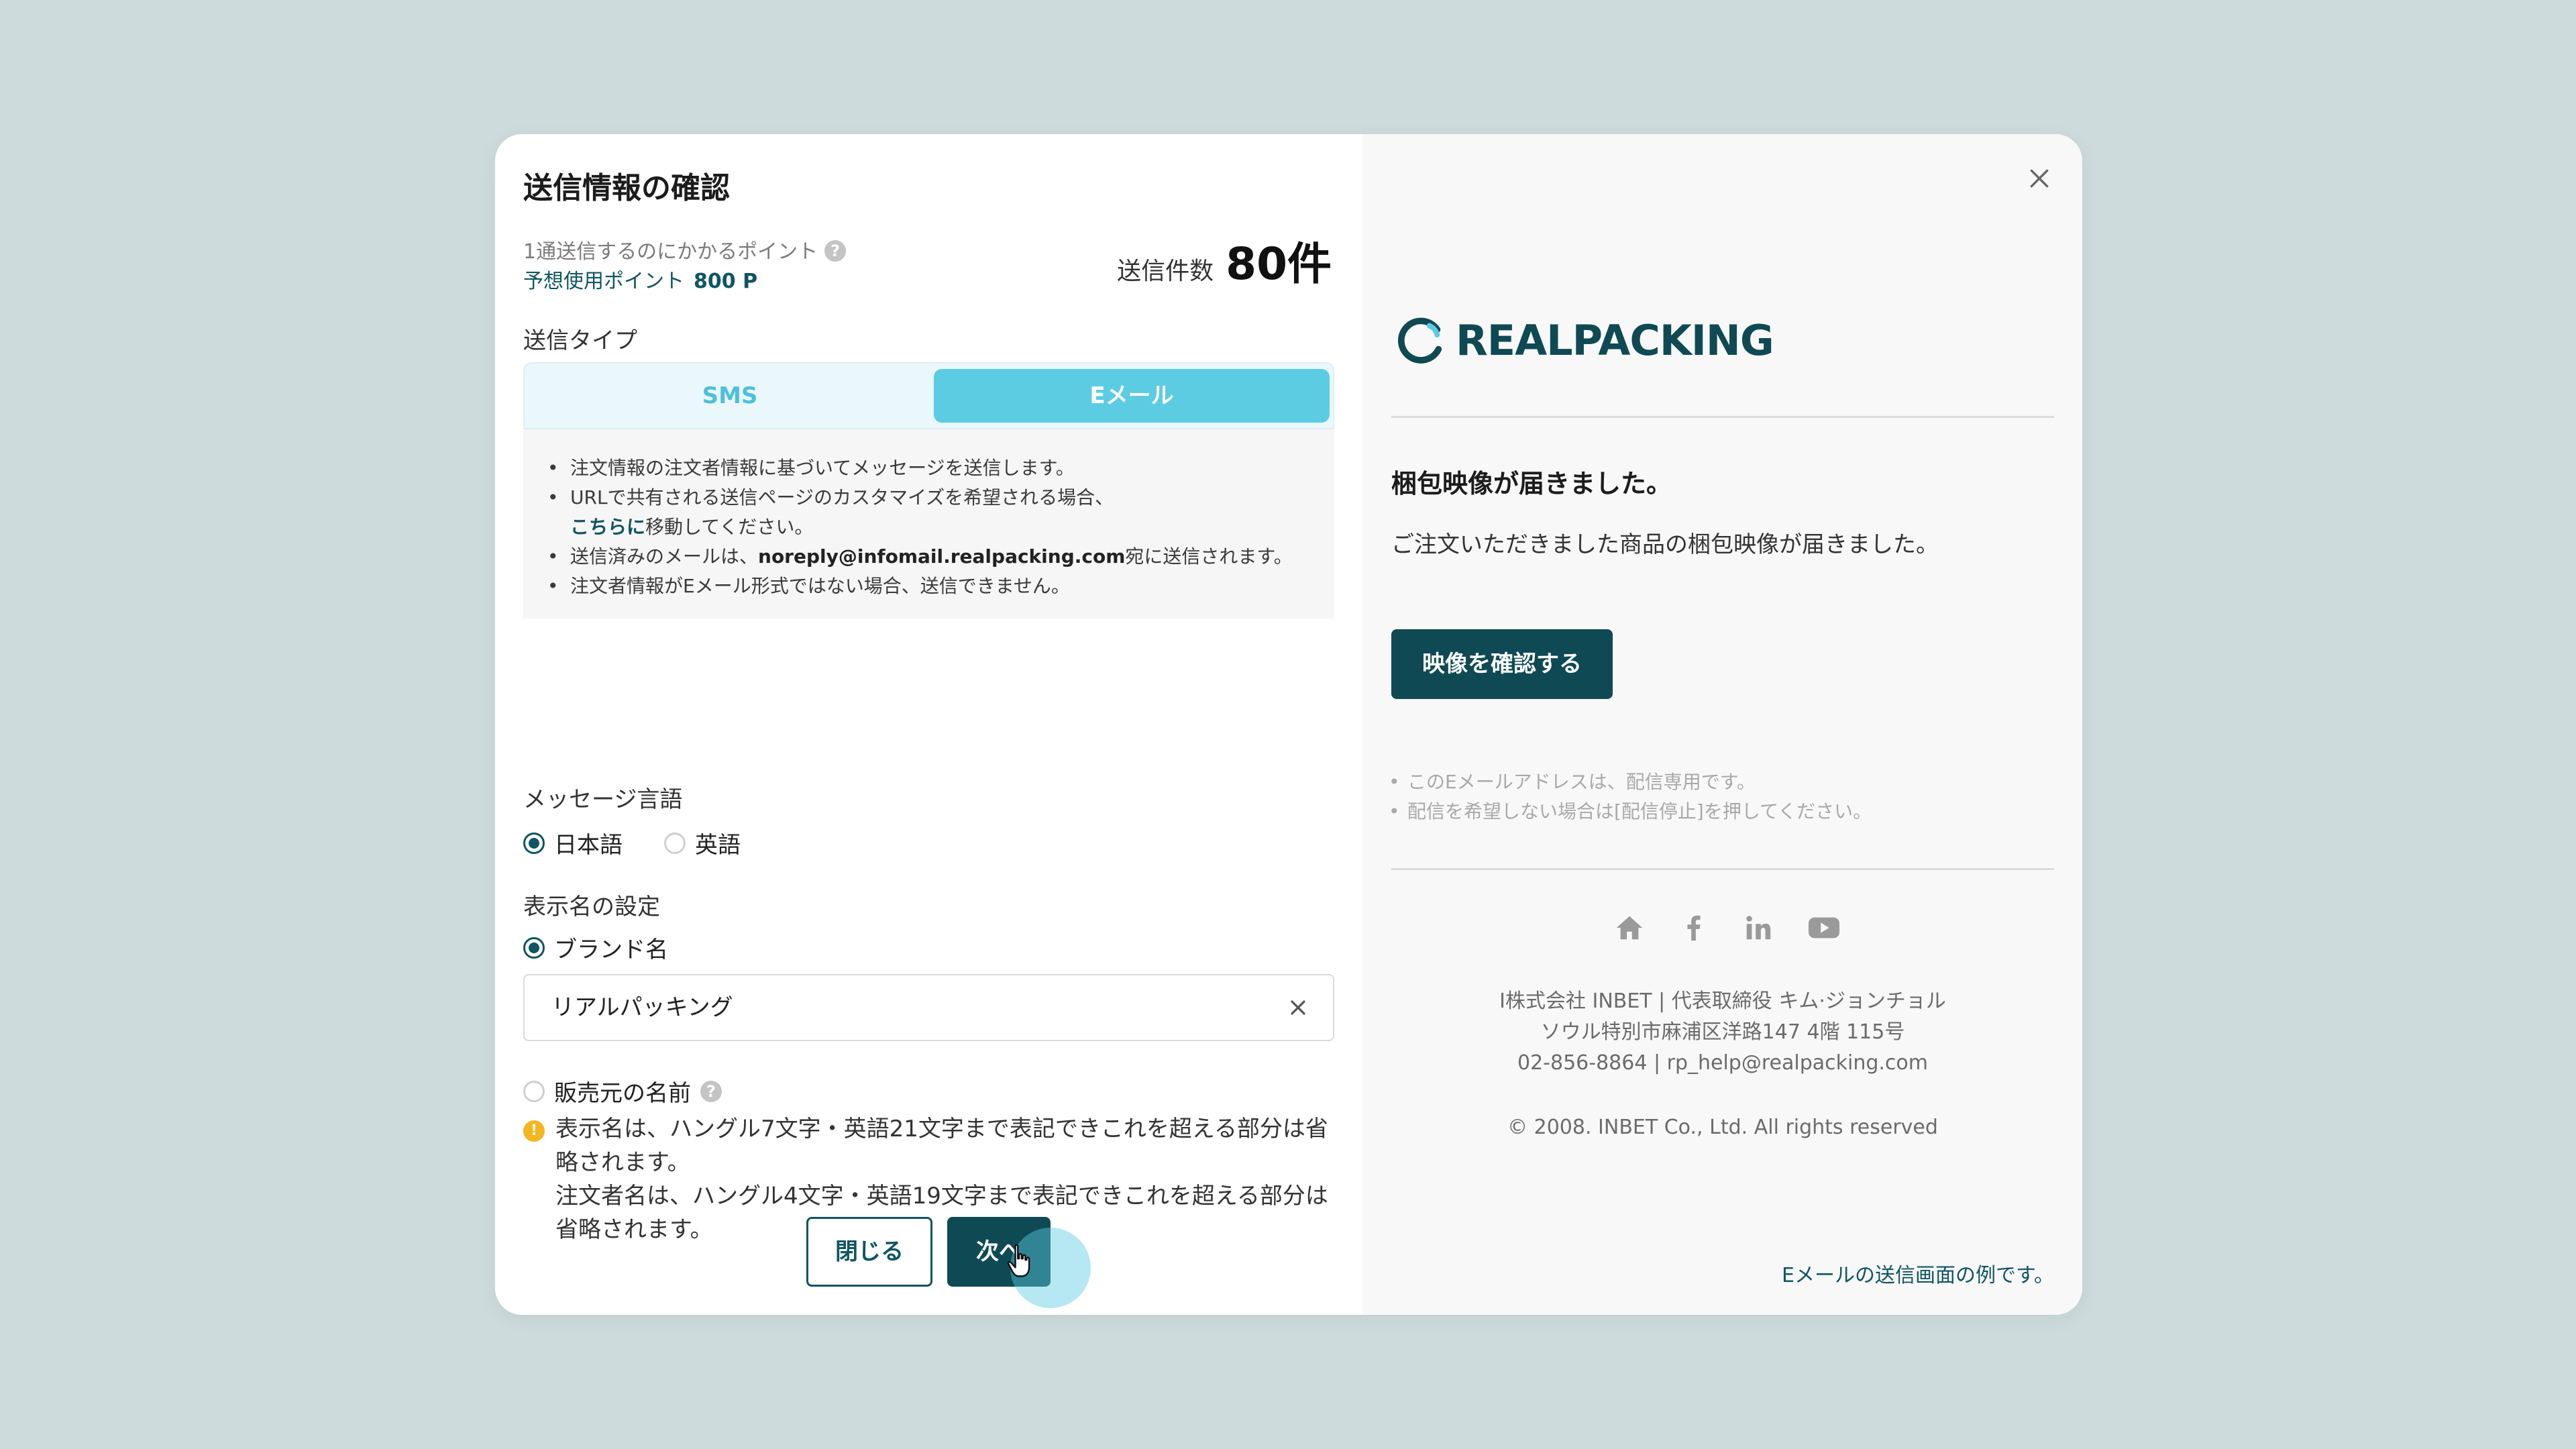 Image resolution: width=2576 pixels, height=1449 pixels. Describe the element at coordinates (1018, 1260) in the screenshot. I see `hand-cursor-icon` at that location.